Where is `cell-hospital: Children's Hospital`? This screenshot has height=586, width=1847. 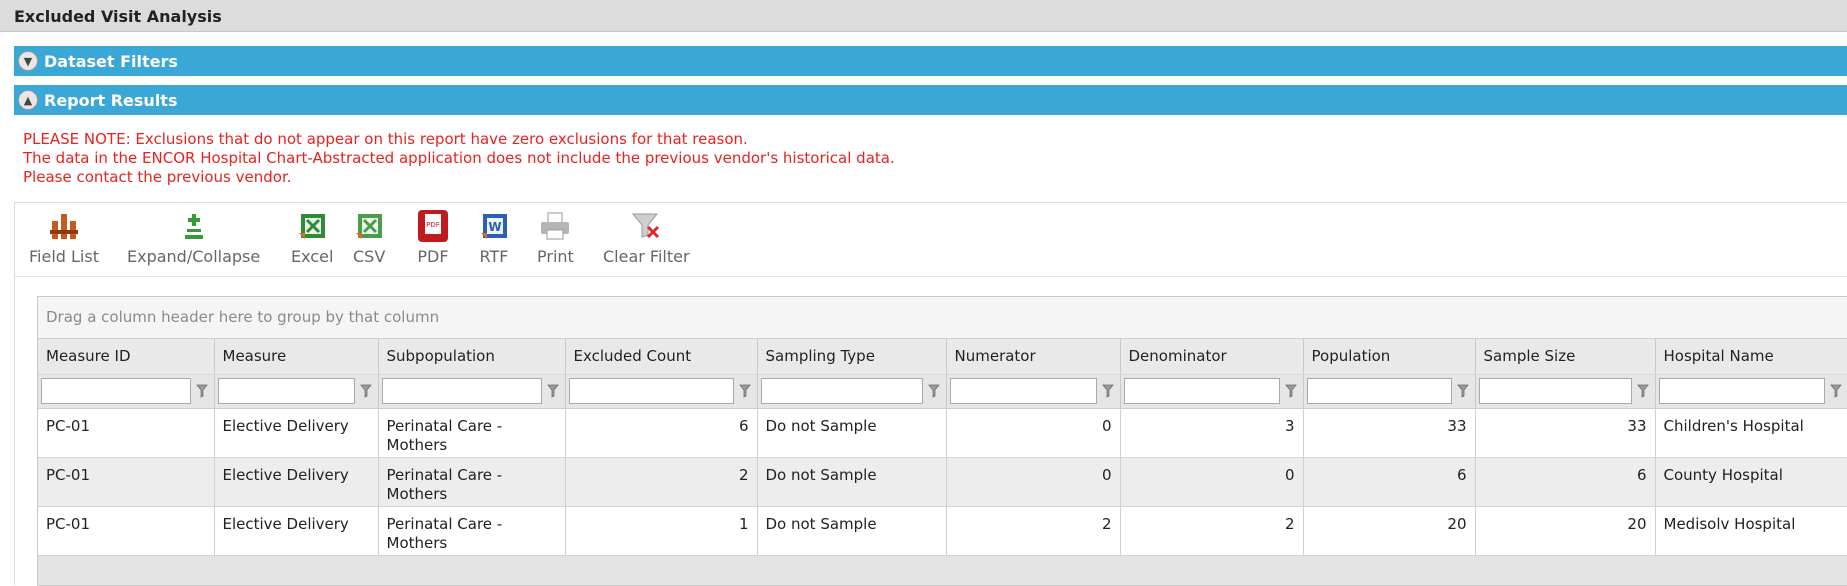
cell-hospital: Children's Hospital is located at coordinates (1751, 433).